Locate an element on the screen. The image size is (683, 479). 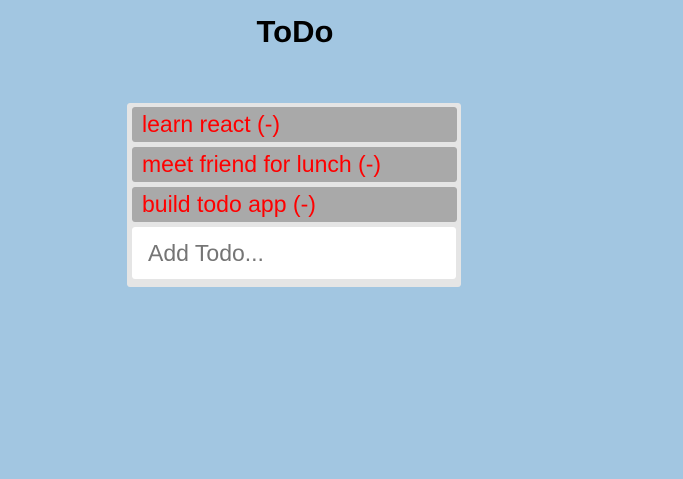
todo-item-build-app: build todo app (-) is located at coordinates (294, 204).